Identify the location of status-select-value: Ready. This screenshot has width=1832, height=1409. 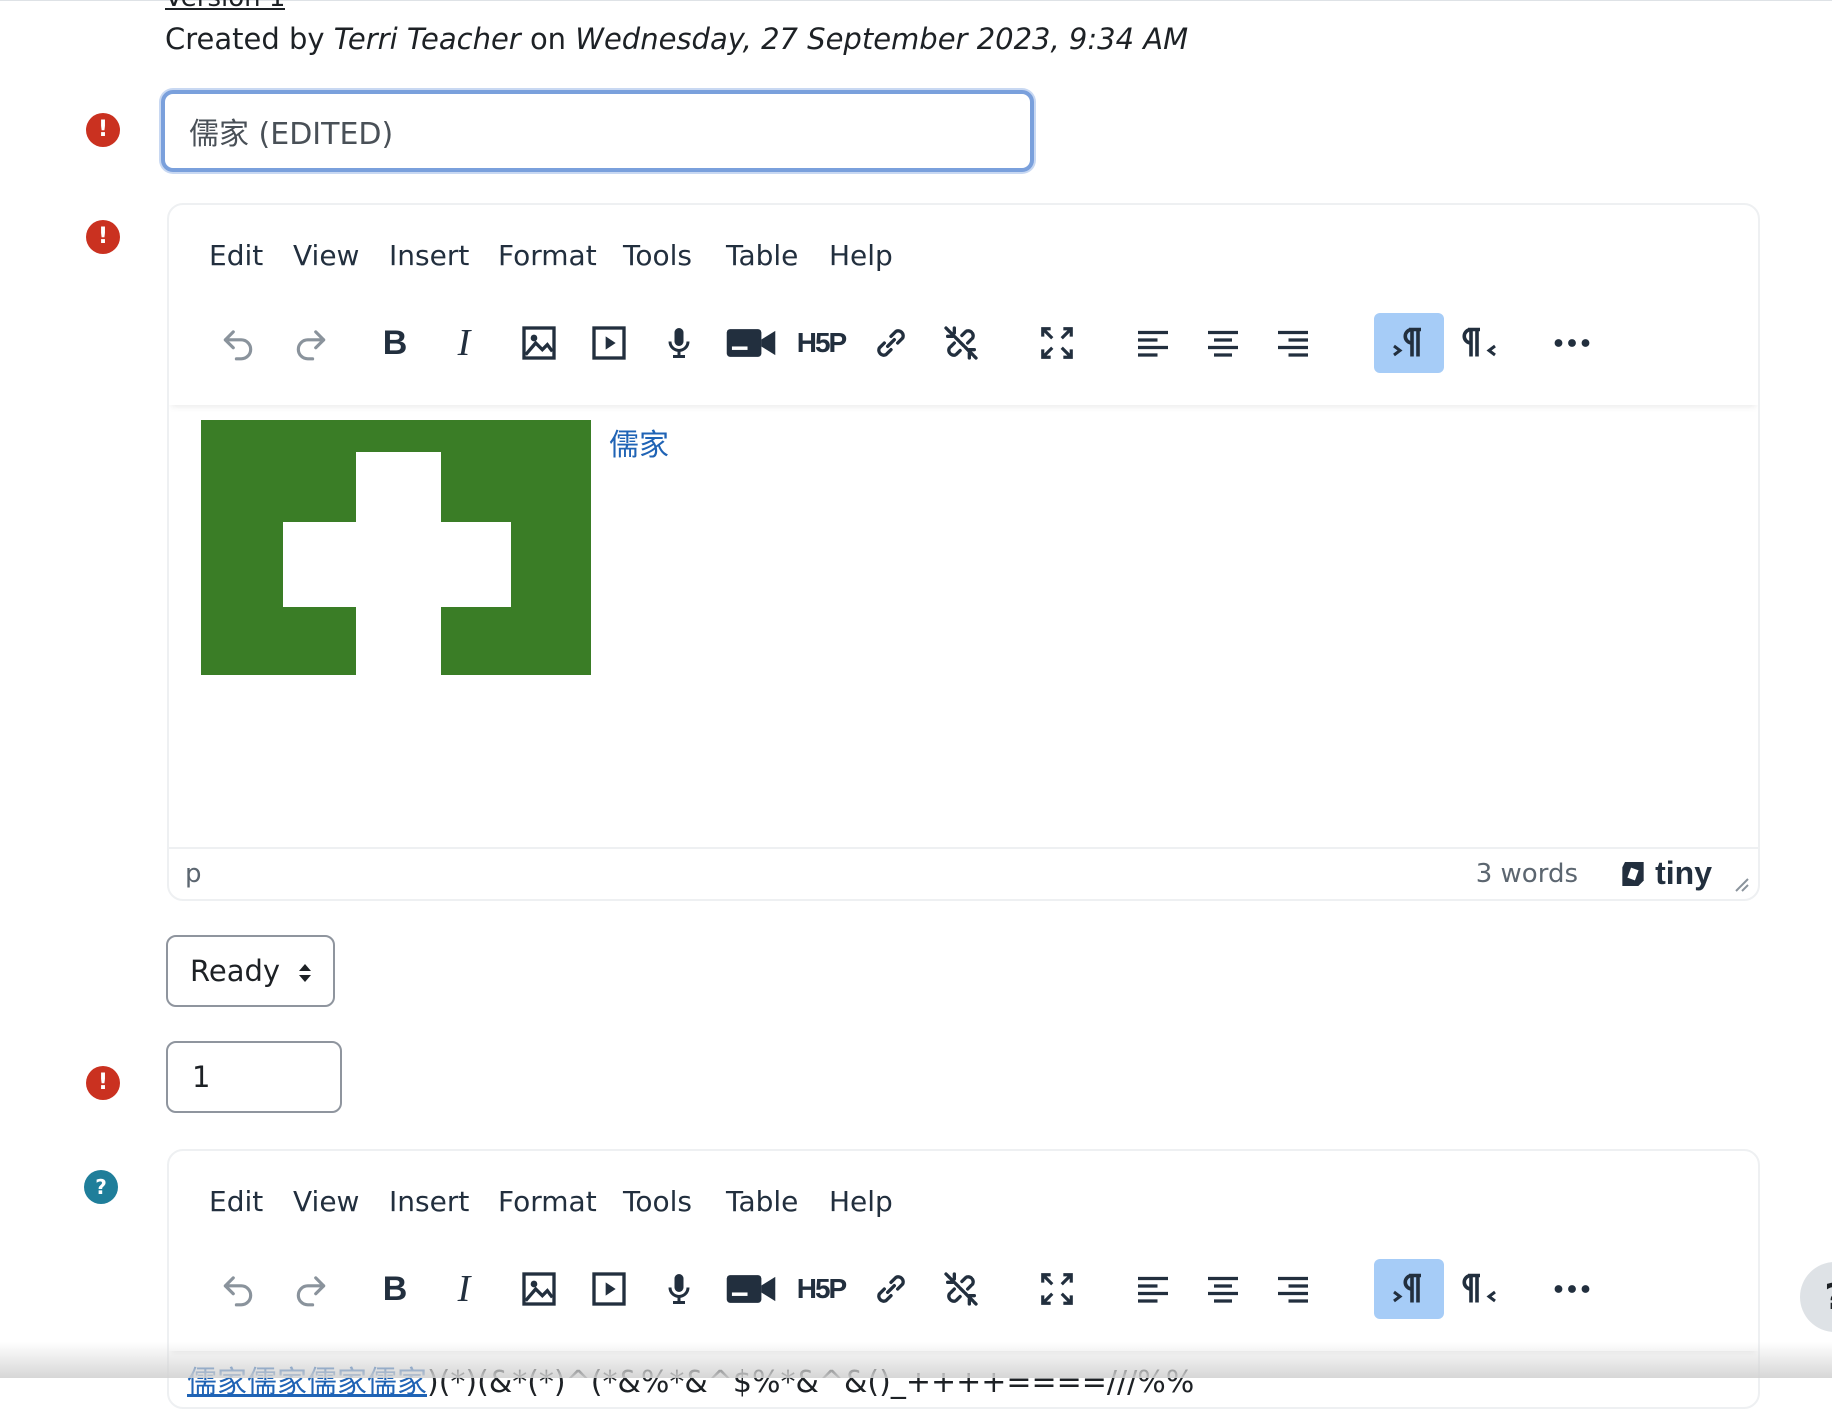
(235, 971).